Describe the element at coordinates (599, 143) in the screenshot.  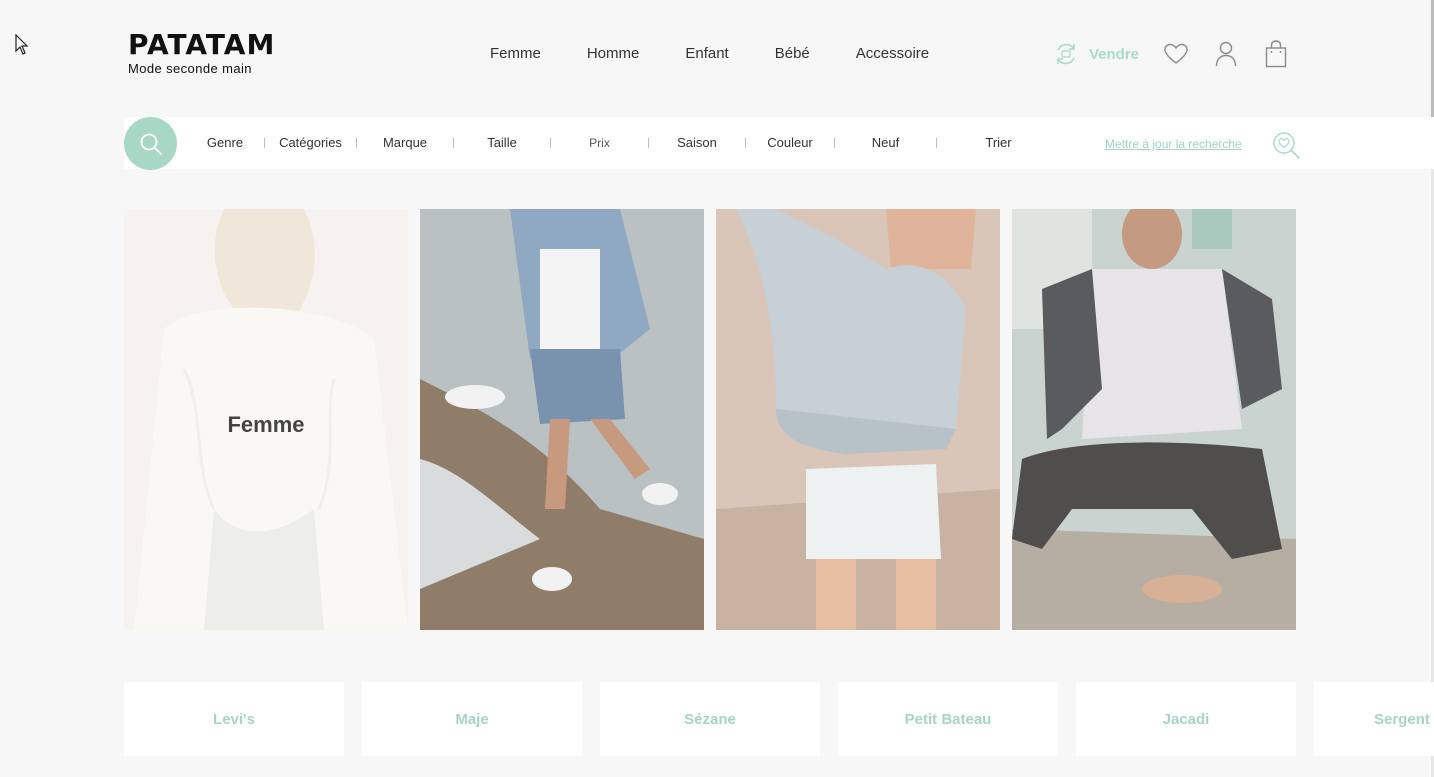
I see `filter-prix: Prix` at that location.